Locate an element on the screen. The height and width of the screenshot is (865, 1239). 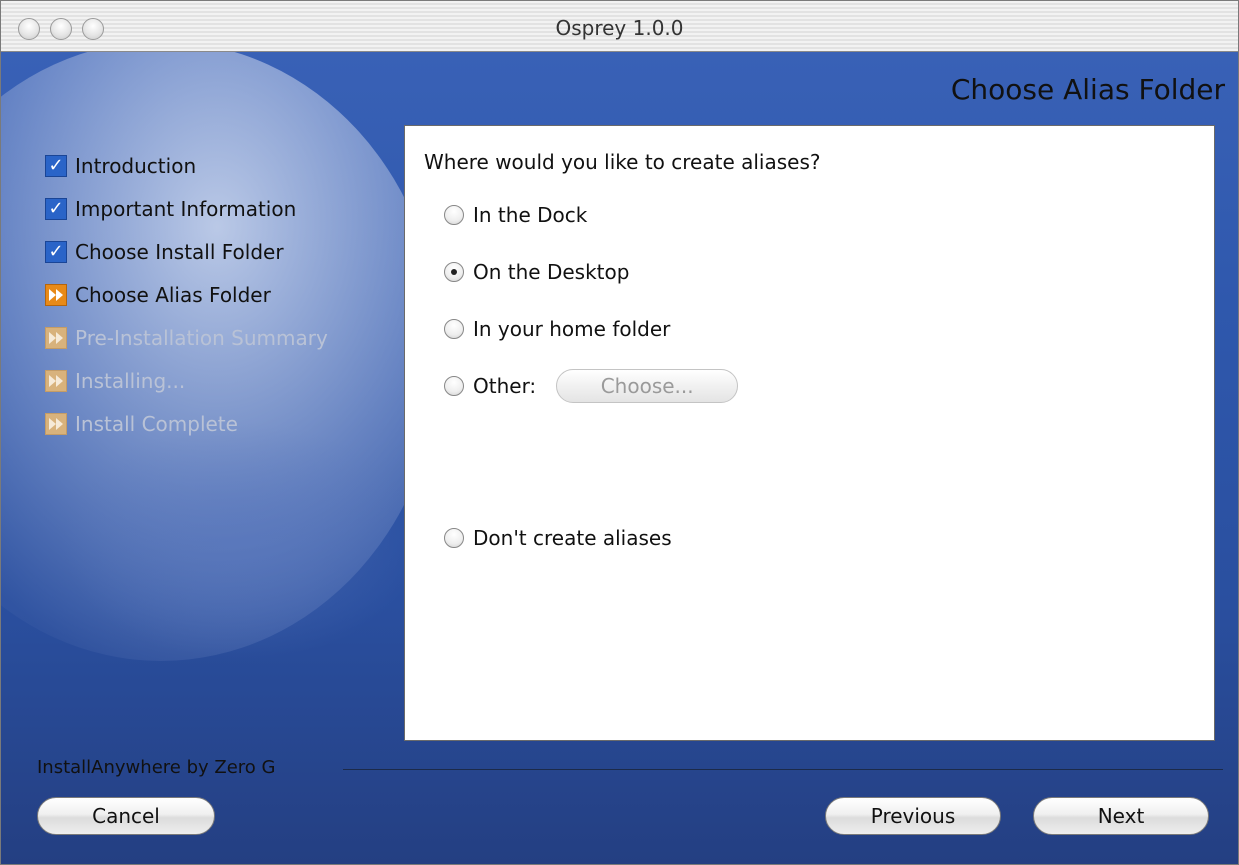
background-swirl-graphic is located at coordinates (241, 541).